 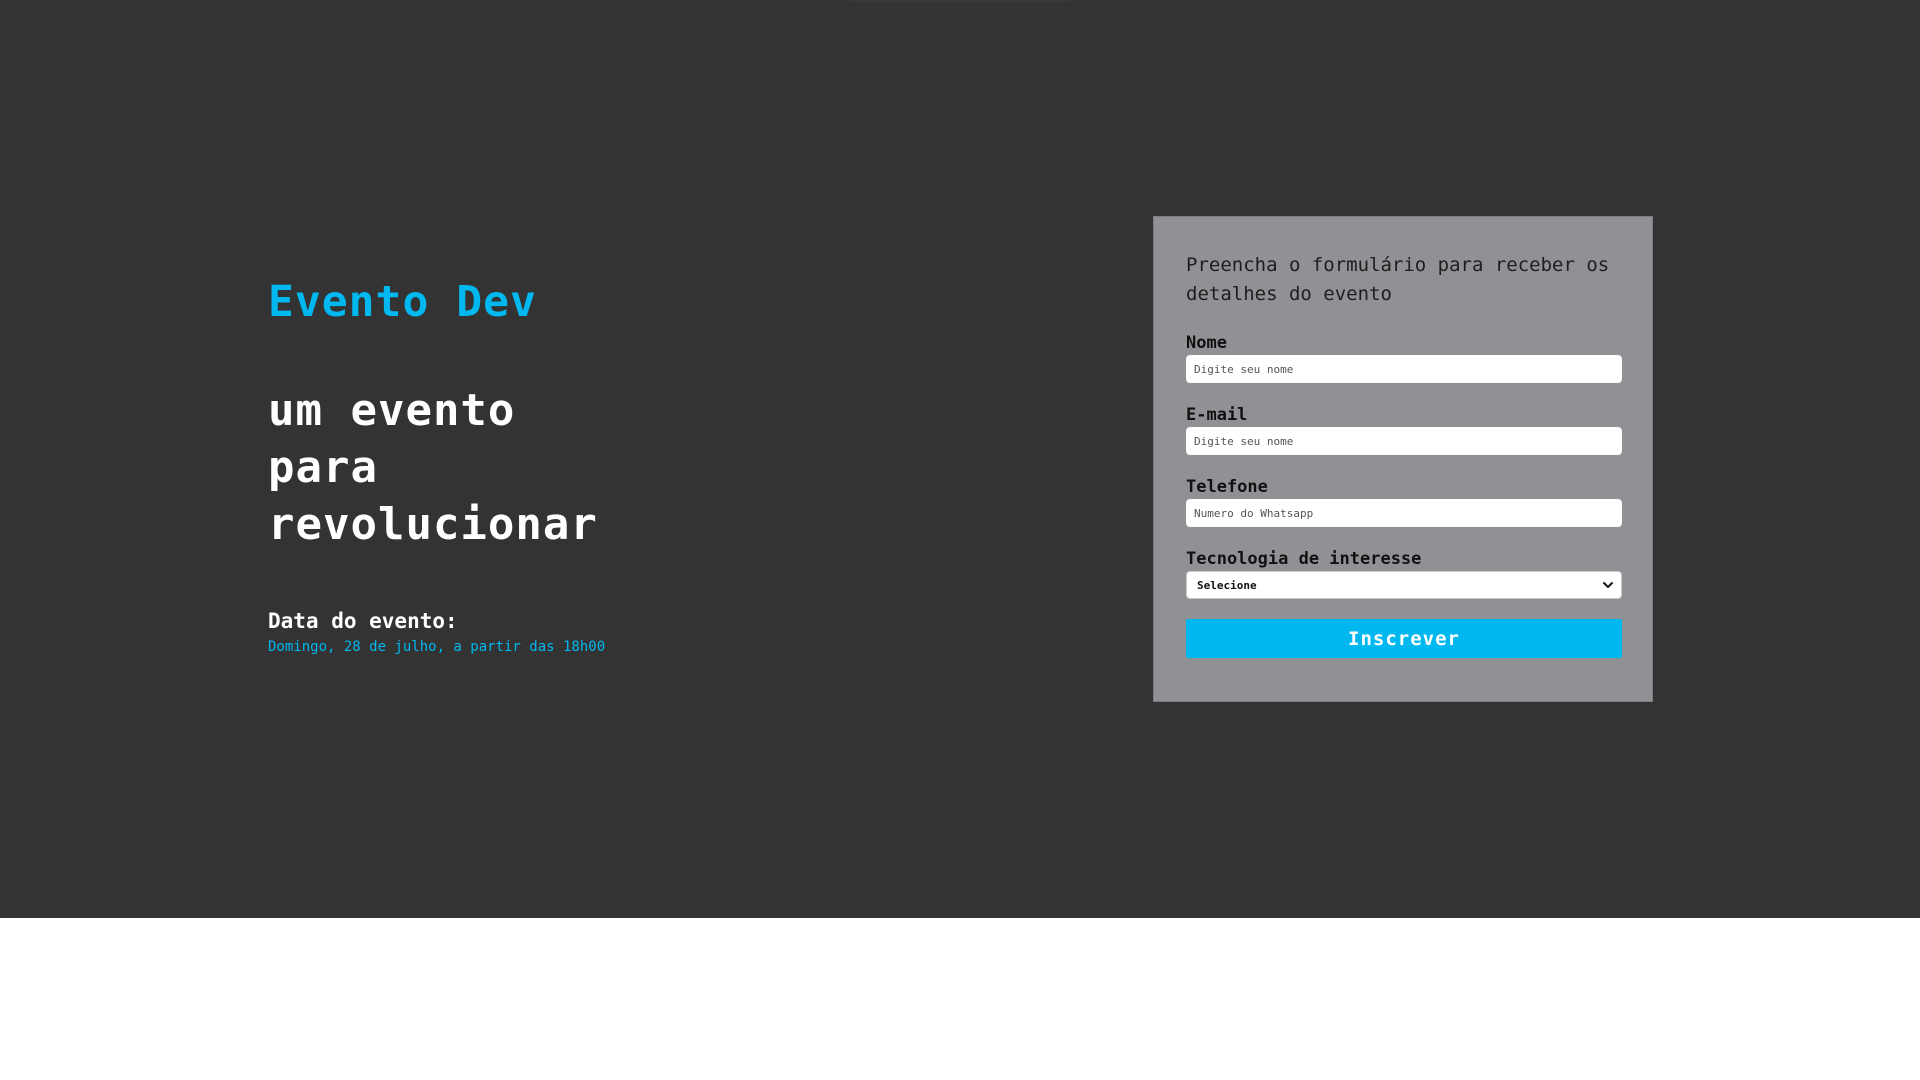 I want to click on tagline: um evento para revolucionar, so click(x=548, y=467).